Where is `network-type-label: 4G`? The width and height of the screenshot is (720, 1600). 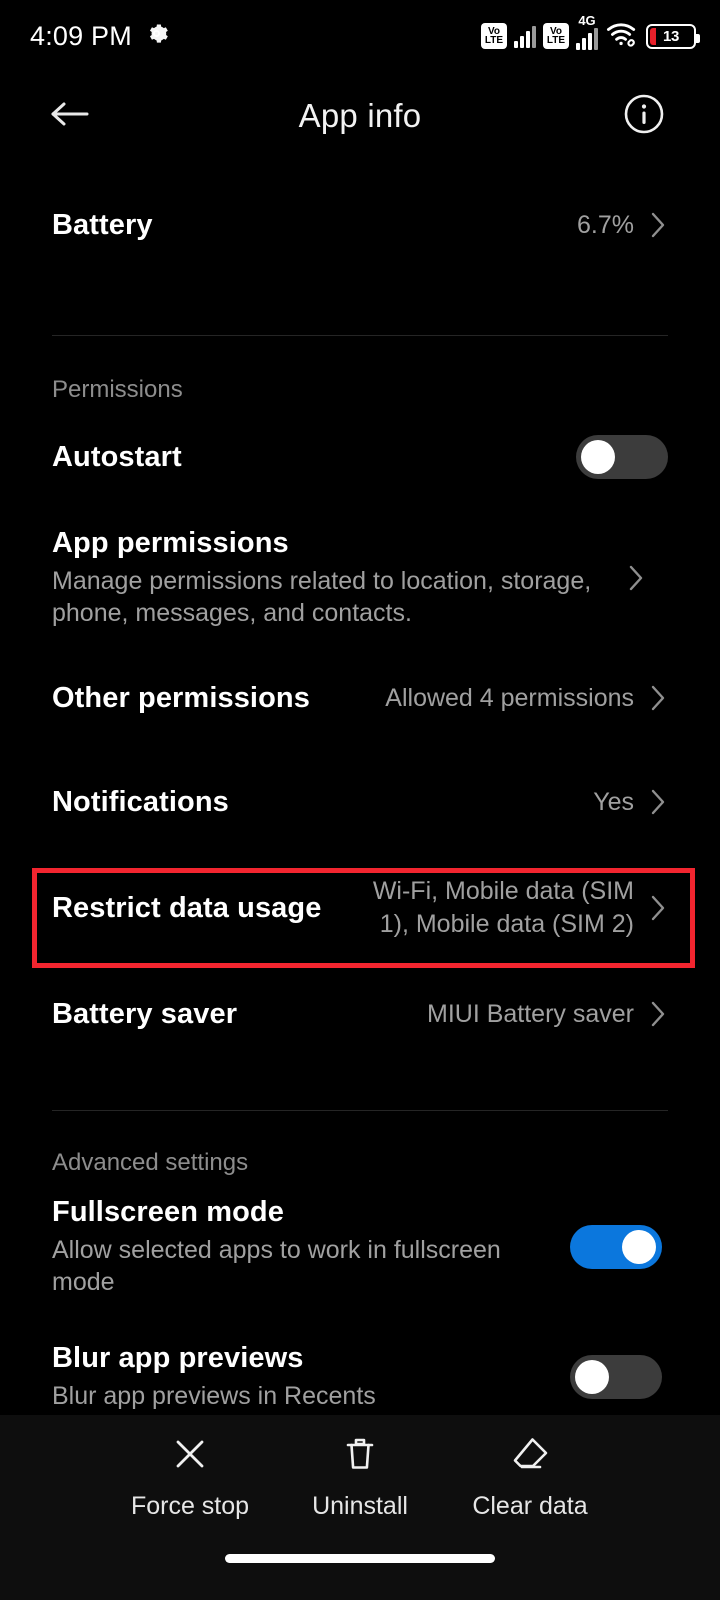
network-type-label: 4G is located at coordinates (587, 20).